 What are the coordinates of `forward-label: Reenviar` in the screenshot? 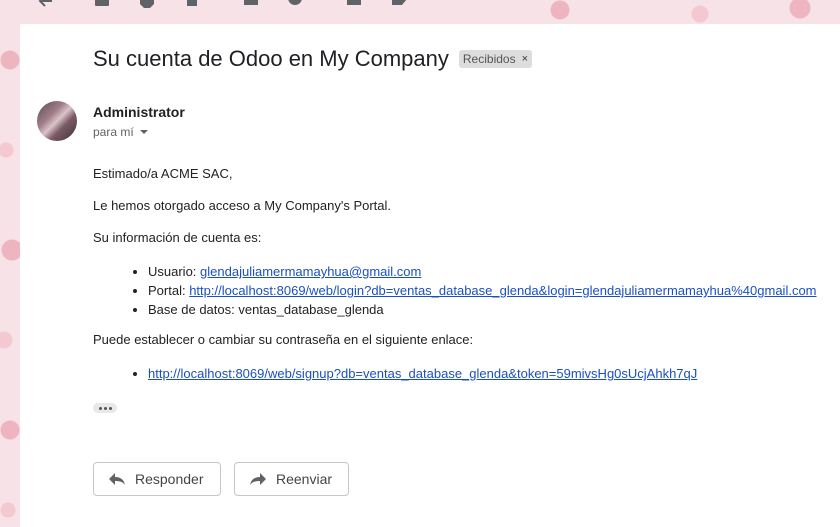 It's located at (304, 479).